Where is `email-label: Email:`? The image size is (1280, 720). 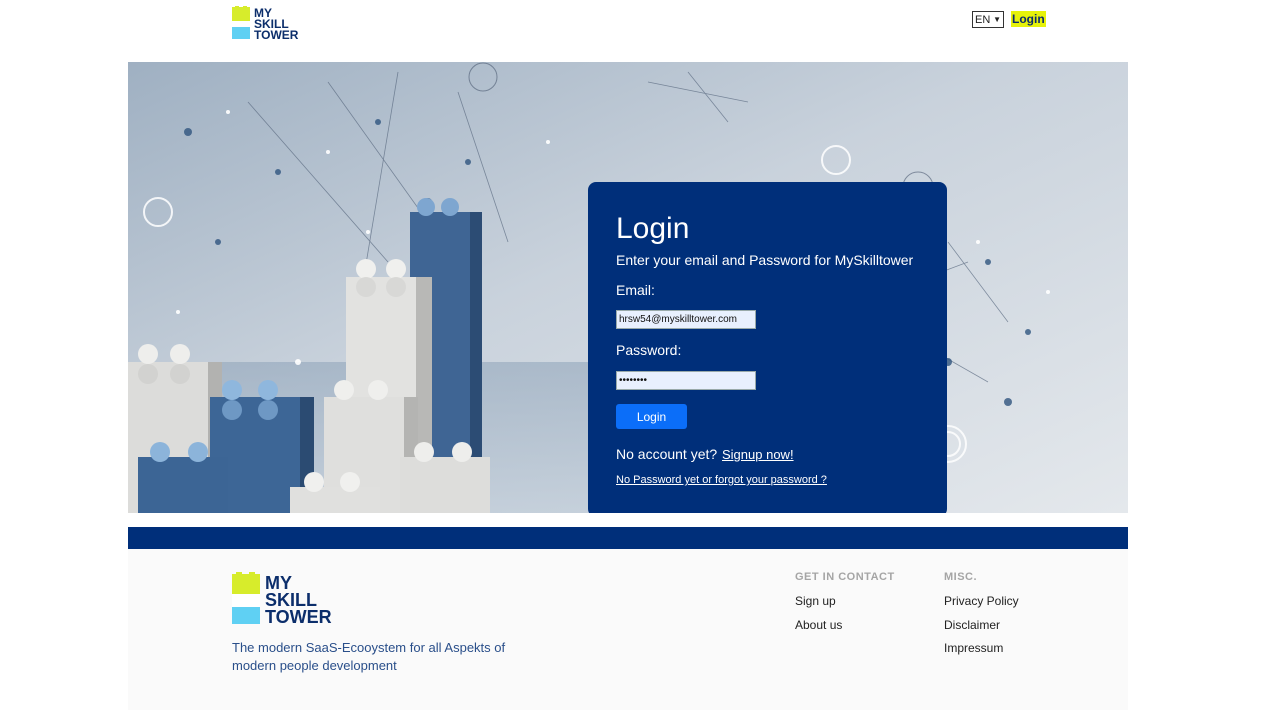
email-label: Email: is located at coordinates (635, 290).